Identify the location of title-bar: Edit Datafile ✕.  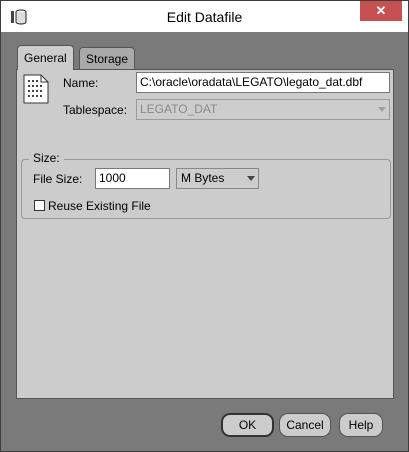
(204, 16).